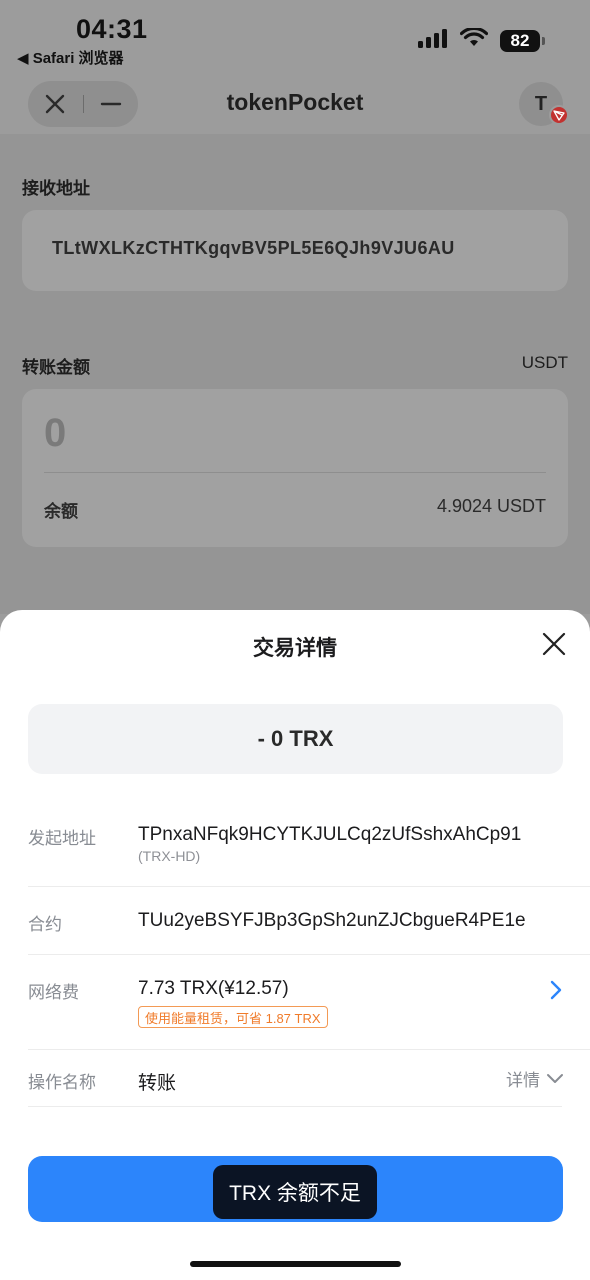 The height and width of the screenshot is (1280, 590). Describe the element at coordinates (253, 248) in the screenshot. I see `receive-address-value: TLtWXLKzCTHTKgqvBV5PL5E6QJh9VJU6AU` at that location.